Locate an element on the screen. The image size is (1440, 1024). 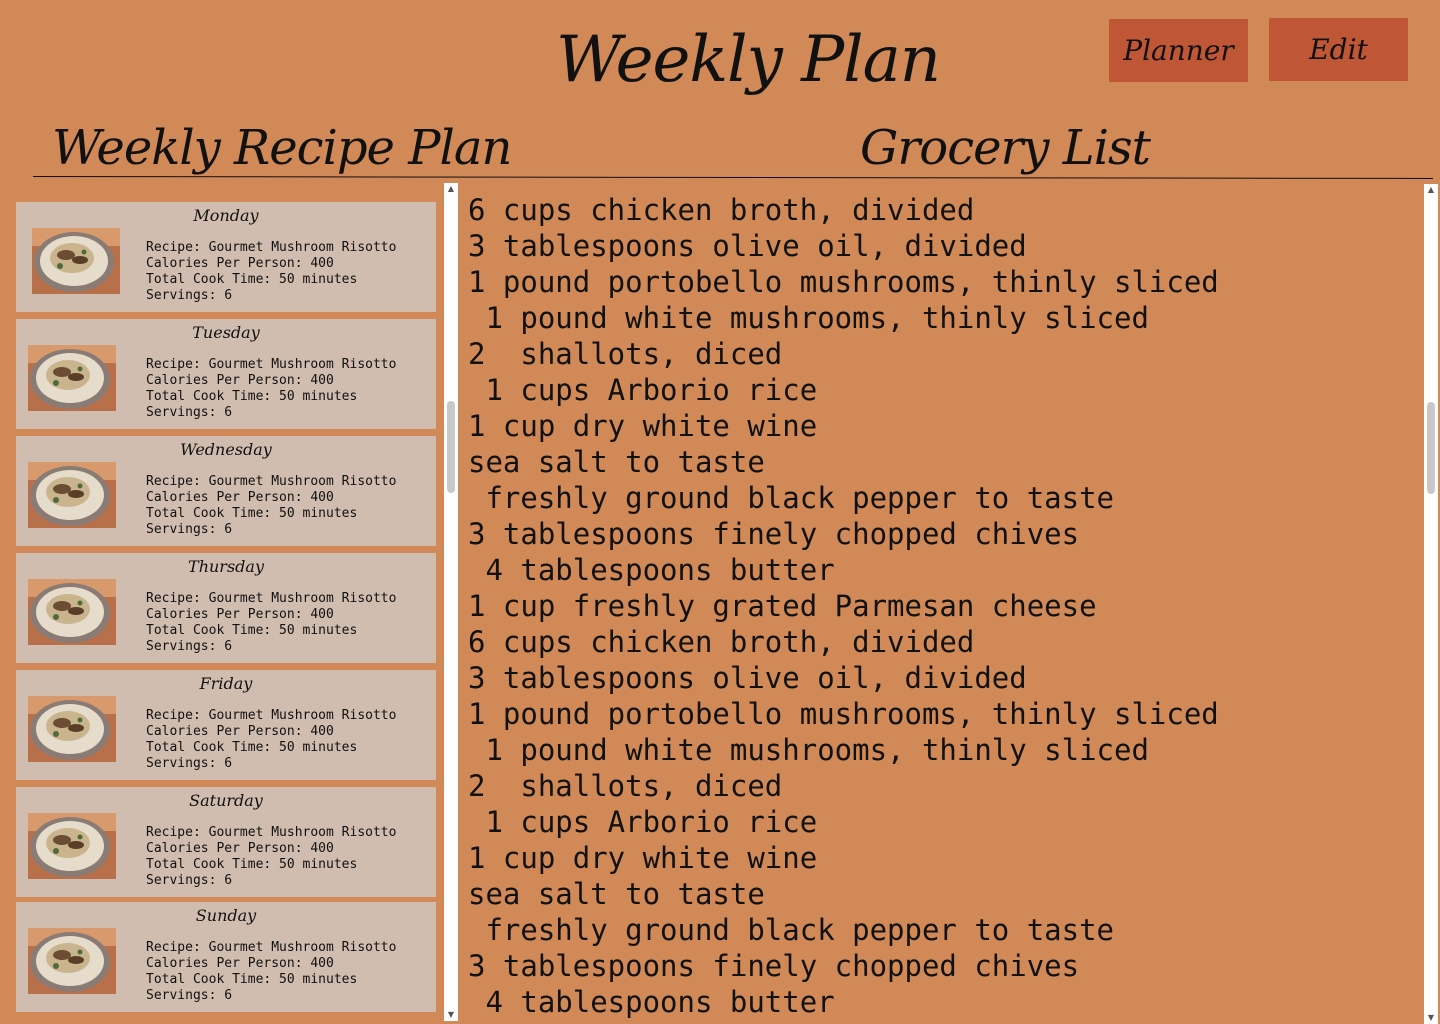
page-title: Weekly Plan is located at coordinates (748, 60).